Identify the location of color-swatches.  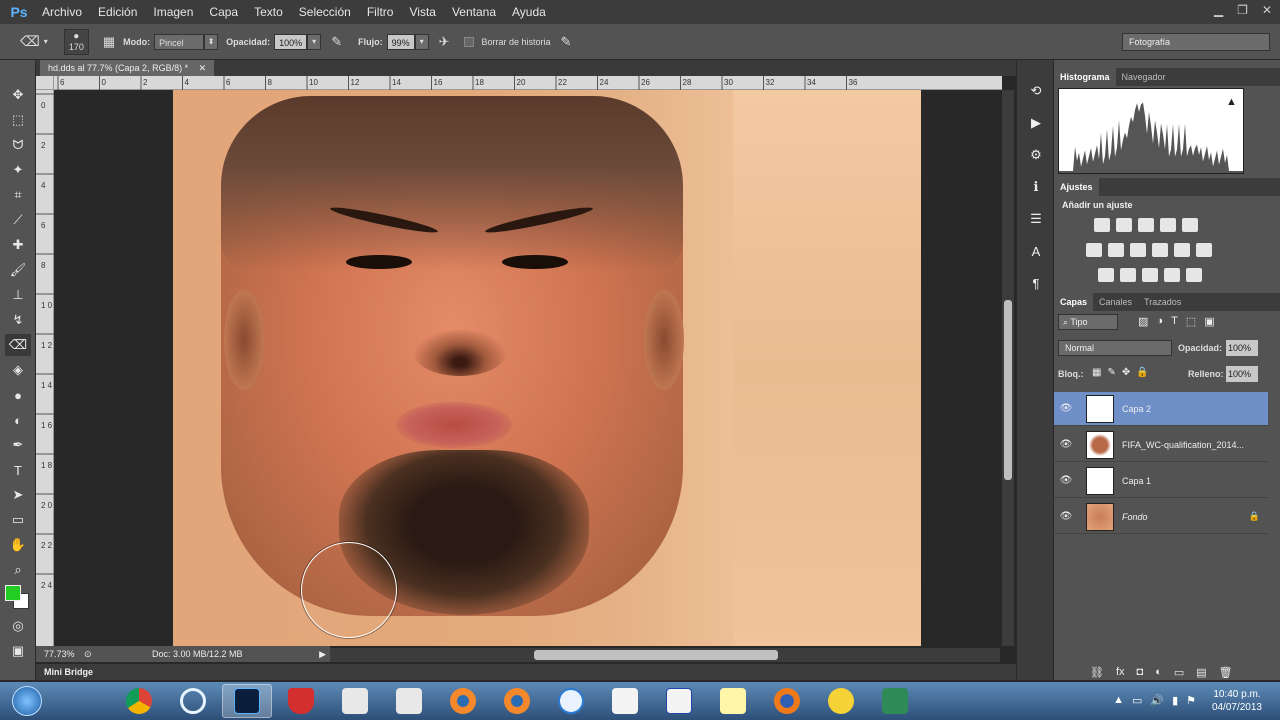
(18, 596).